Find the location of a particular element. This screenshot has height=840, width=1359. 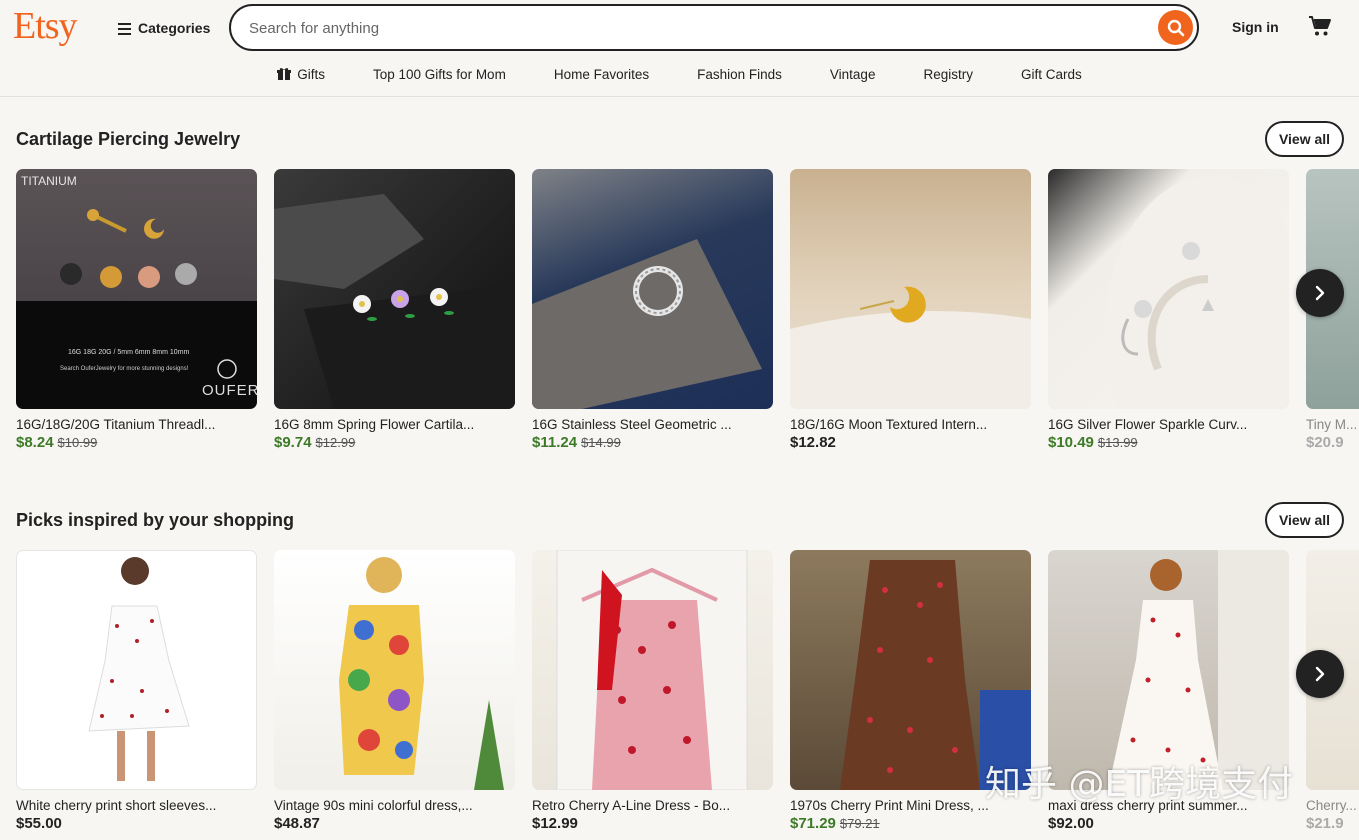

maxi-cherry-dress-illustration is located at coordinates (1198, 670).